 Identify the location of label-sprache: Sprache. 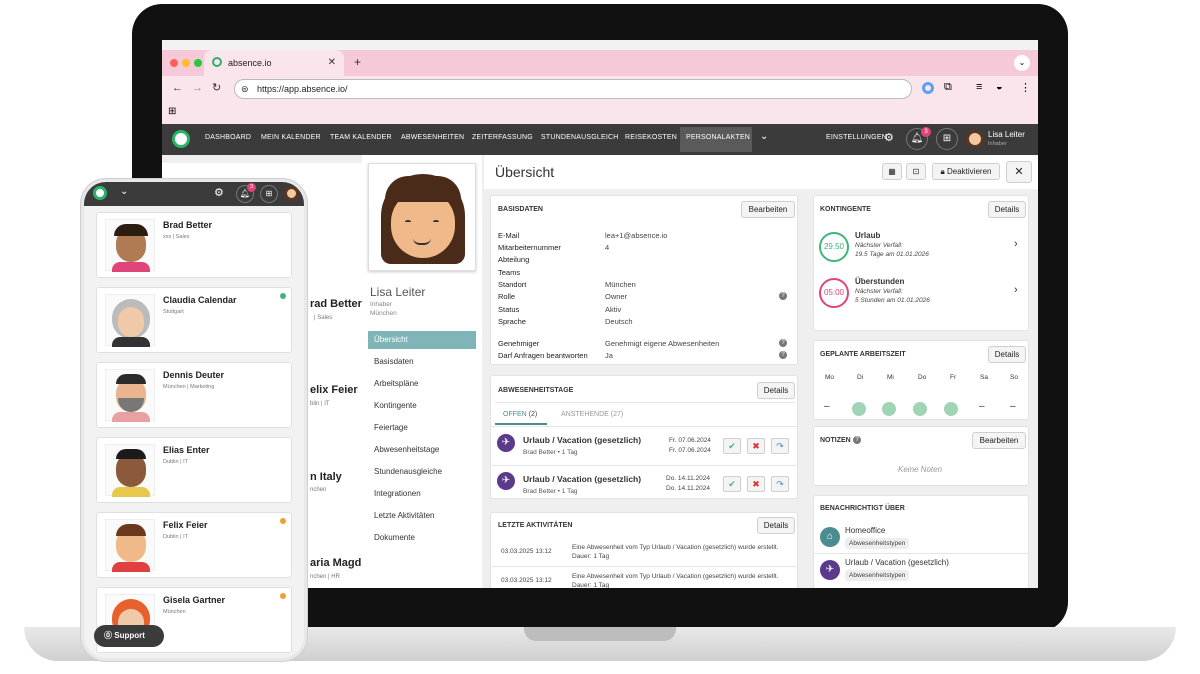
(512, 321).